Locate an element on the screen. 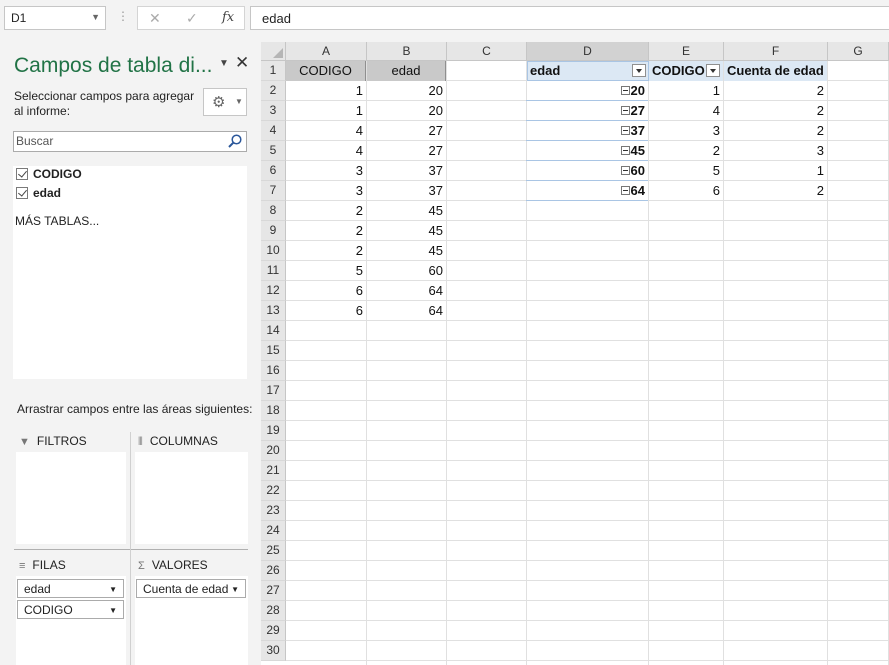 The image size is (889, 665). row-header-18: 18 is located at coordinates (273, 411).